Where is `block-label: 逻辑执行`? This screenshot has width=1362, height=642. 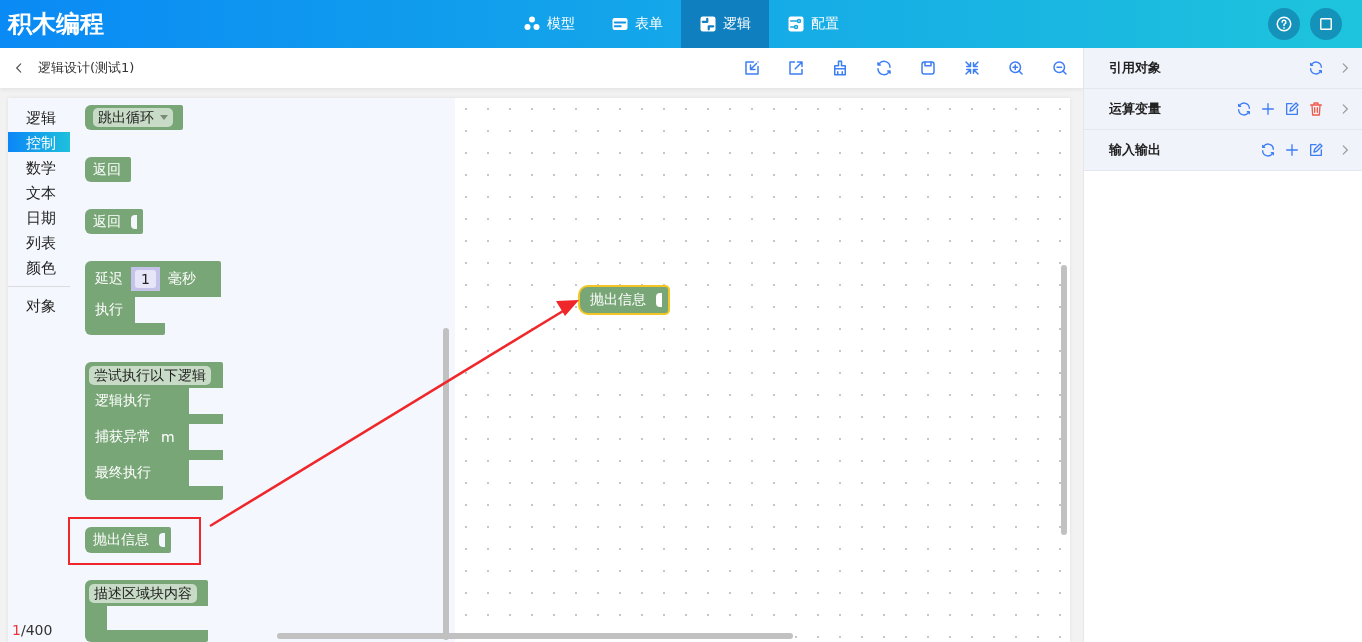 block-label: 逻辑执行 is located at coordinates (123, 401).